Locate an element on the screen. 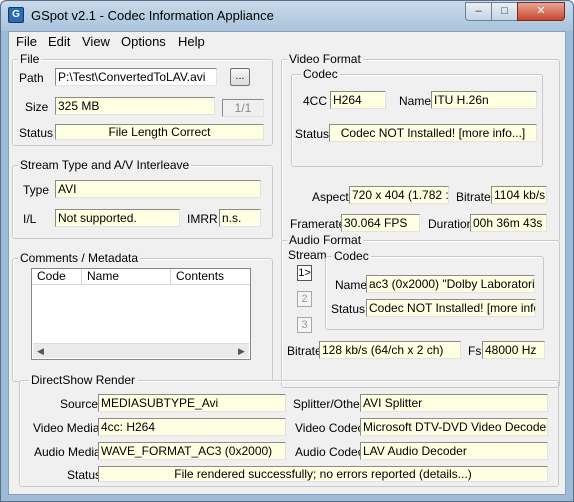  imrr-field: n.s. is located at coordinates (240, 218).